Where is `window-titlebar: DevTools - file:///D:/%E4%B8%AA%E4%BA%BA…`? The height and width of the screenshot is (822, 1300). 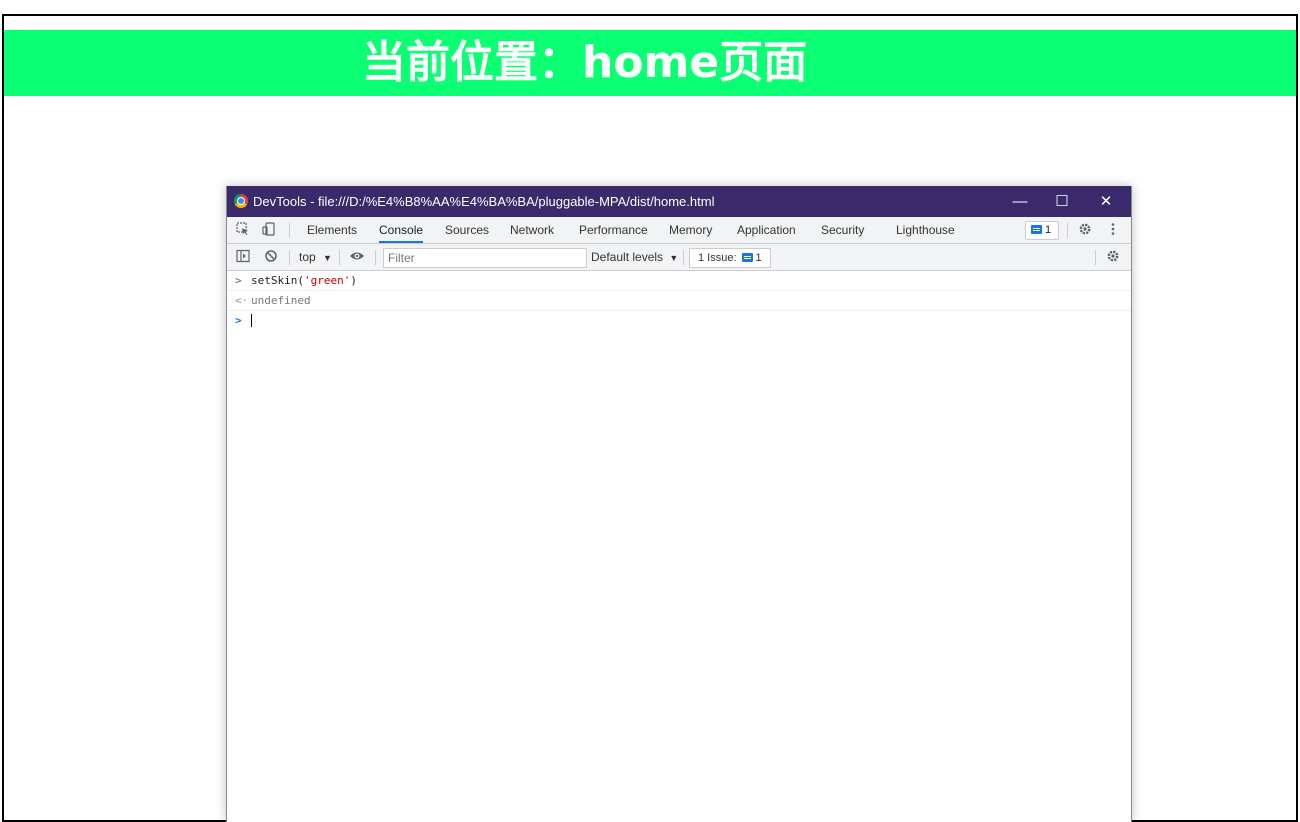
window-titlebar: DevTools - file:///D:/%E4%B8%AA%E4%BA%BA… is located at coordinates (679, 201).